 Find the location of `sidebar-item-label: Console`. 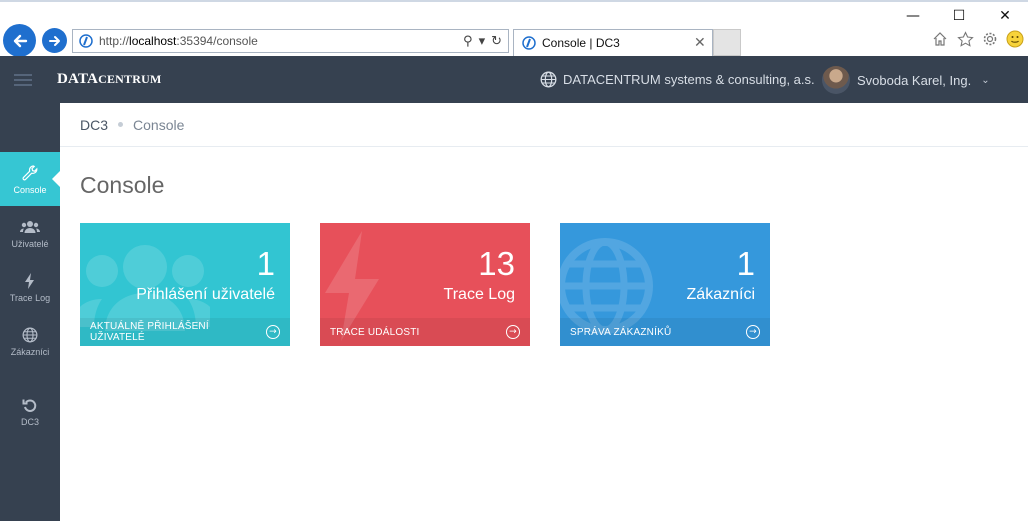

sidebar-item-label: Console is located at coordinates (30, 190).